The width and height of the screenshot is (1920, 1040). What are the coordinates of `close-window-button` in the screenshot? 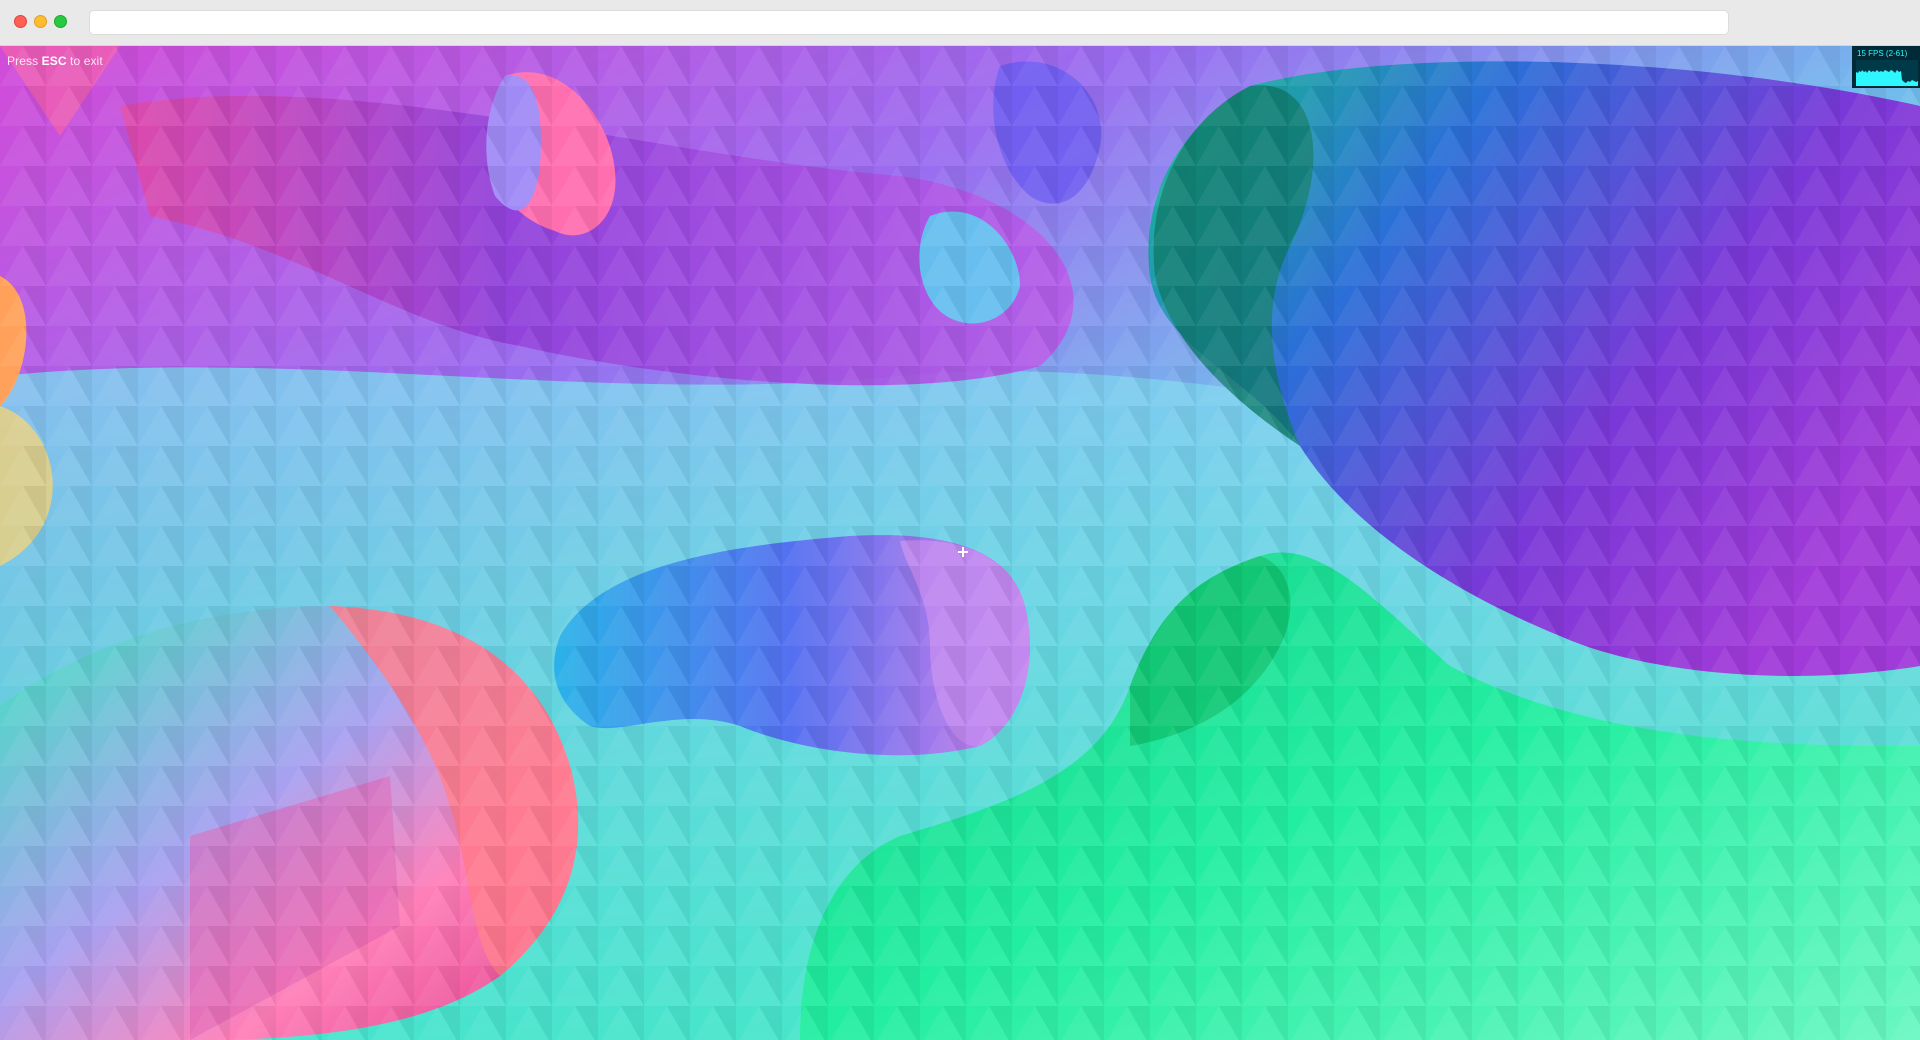 It's located at (20, 21).